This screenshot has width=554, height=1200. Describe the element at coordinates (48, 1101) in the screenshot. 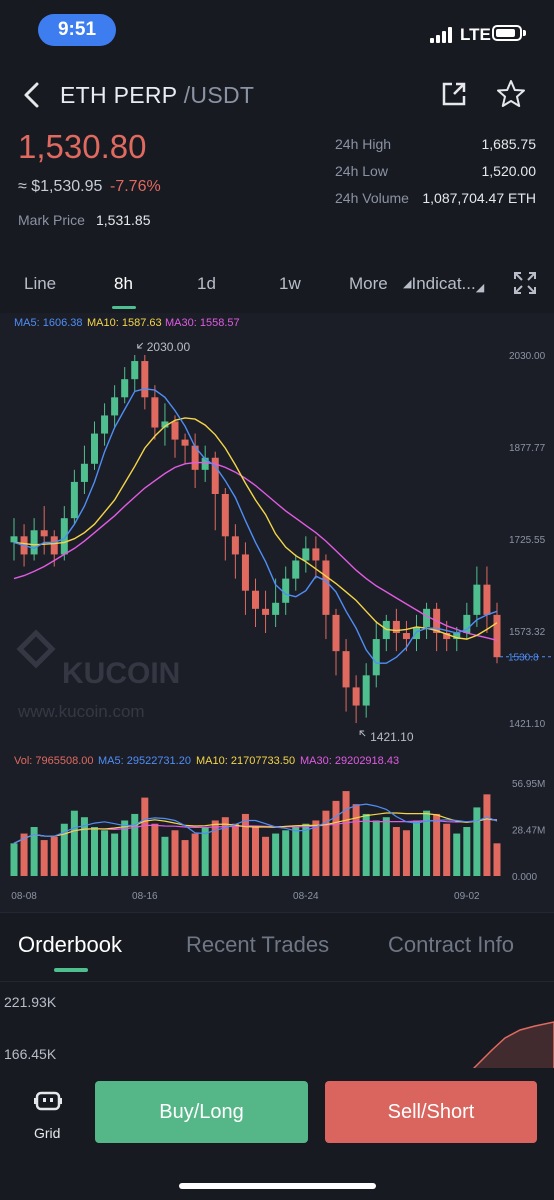

I see `grid-bot-icon` at that location.